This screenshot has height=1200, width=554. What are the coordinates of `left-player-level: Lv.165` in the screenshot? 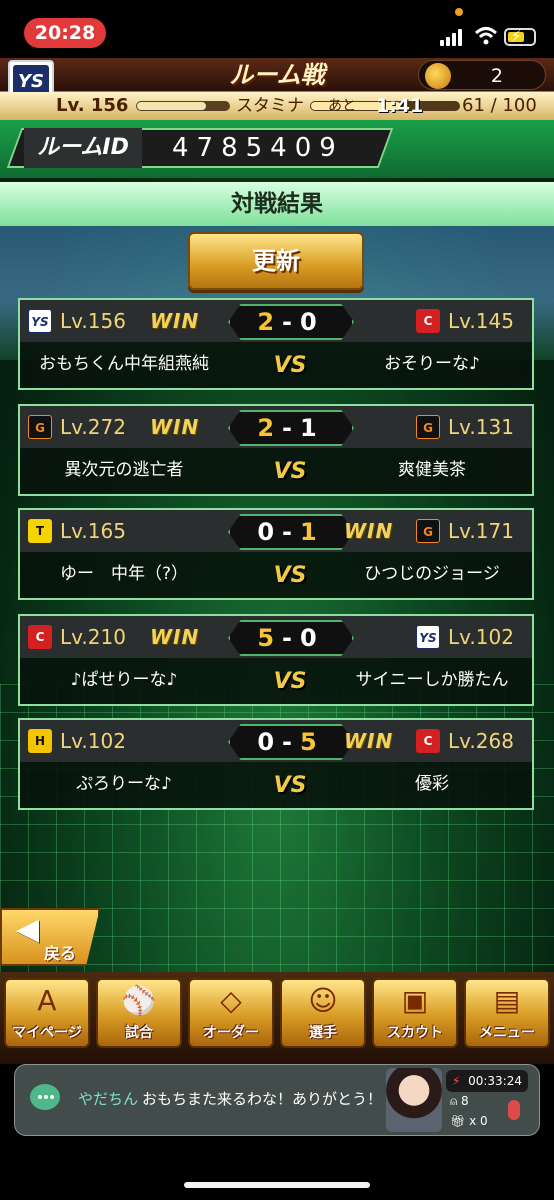 It's located at (93, 531).